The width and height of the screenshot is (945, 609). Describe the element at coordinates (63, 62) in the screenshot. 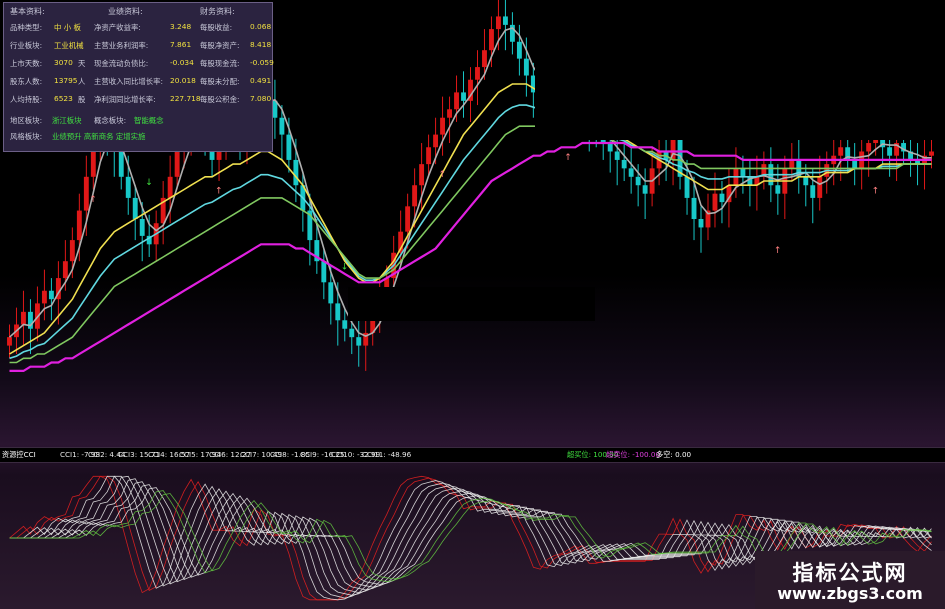

I see `info-v1-2: 3070` at that location.